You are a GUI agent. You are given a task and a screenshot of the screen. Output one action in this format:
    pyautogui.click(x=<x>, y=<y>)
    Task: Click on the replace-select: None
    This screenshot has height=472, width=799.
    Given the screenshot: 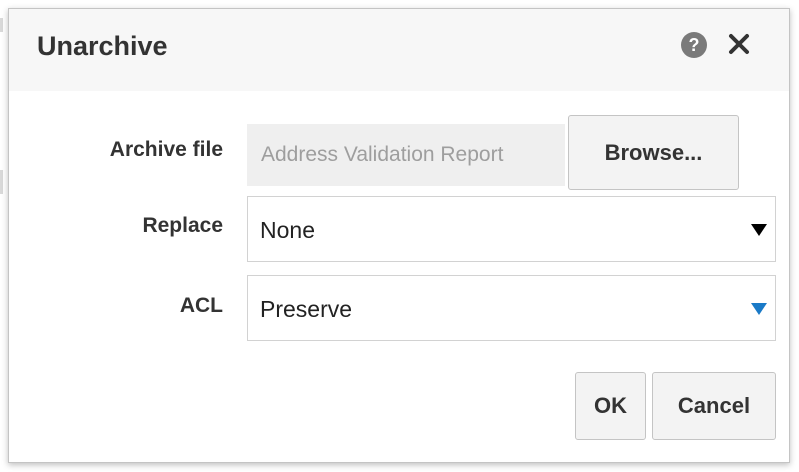 What is the action you would take?
    pyautogui.click(x=511, y=229)
    